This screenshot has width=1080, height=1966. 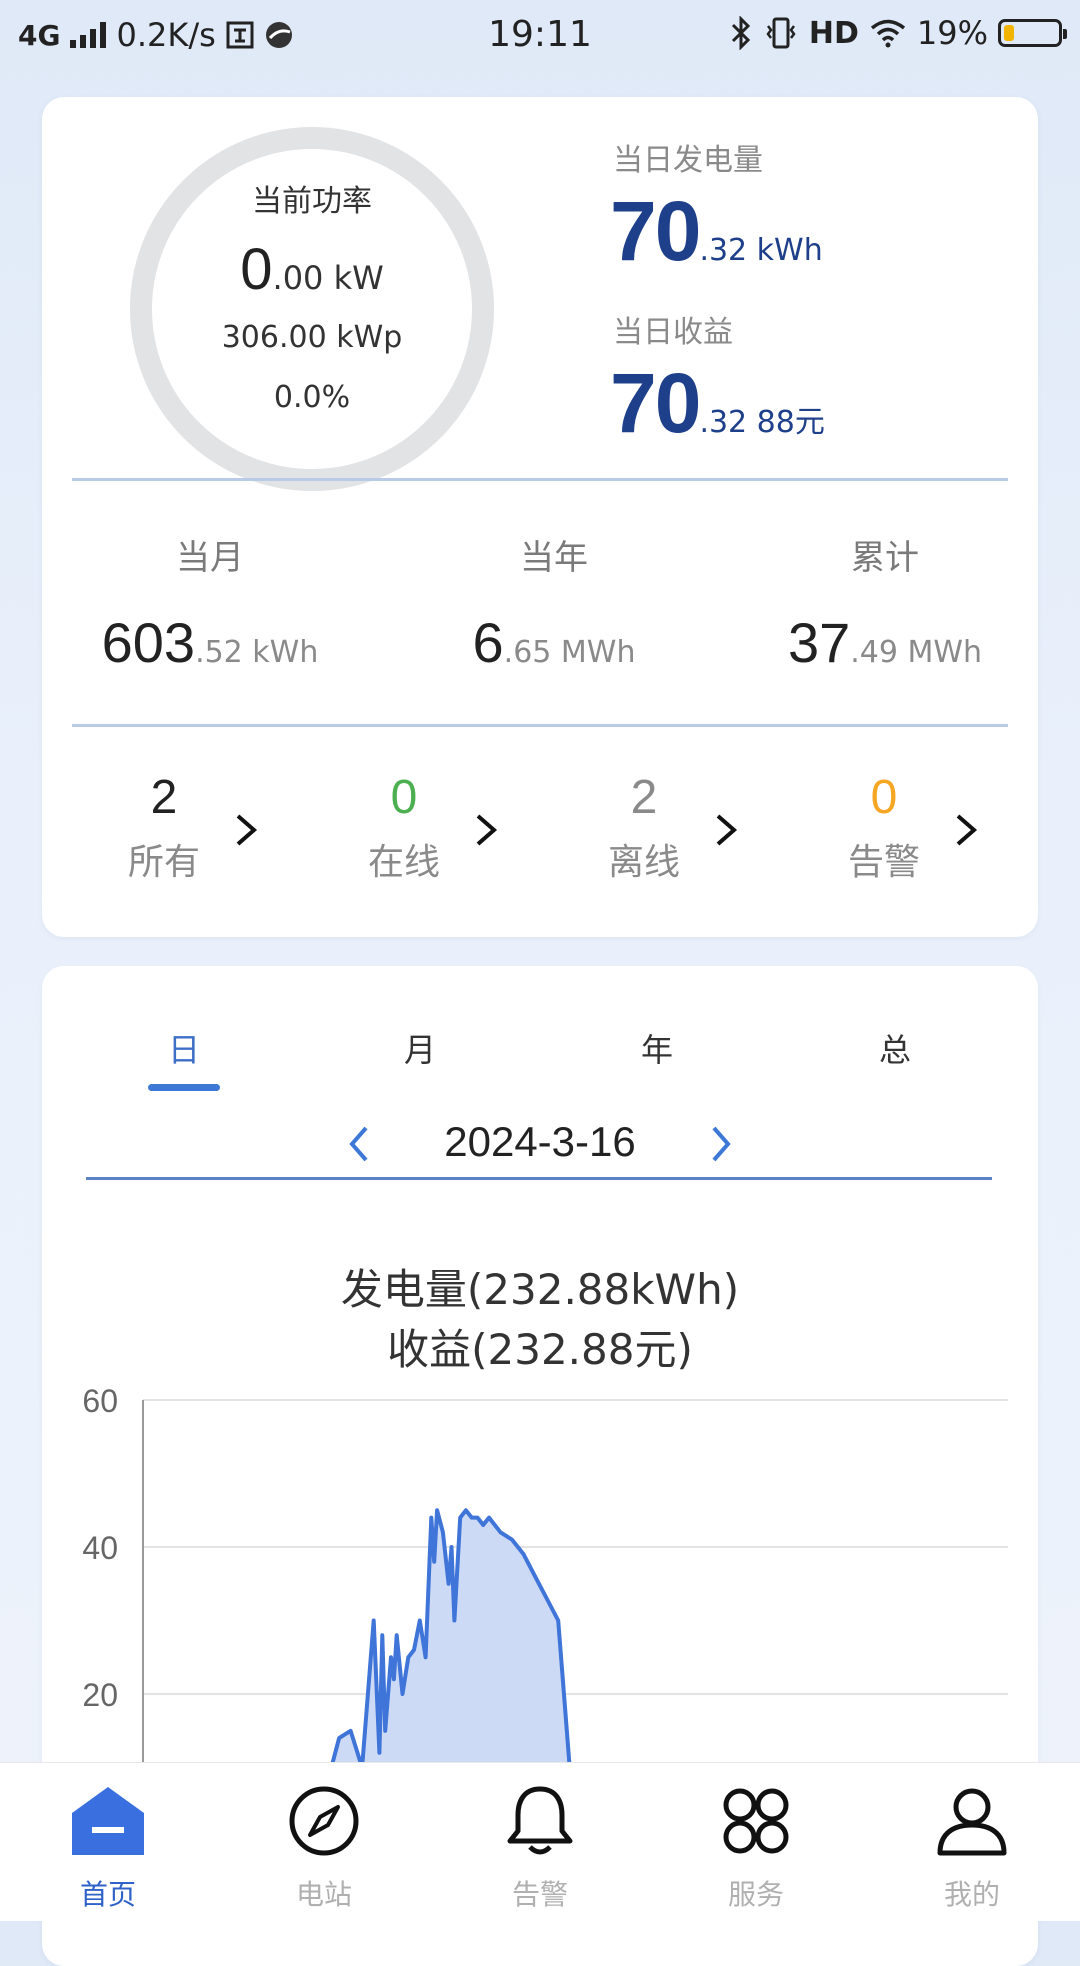 What do you see at coordinates (756, 1821) in the screenshot?
I see `grid-icon` at bounding box center [756, 1821].